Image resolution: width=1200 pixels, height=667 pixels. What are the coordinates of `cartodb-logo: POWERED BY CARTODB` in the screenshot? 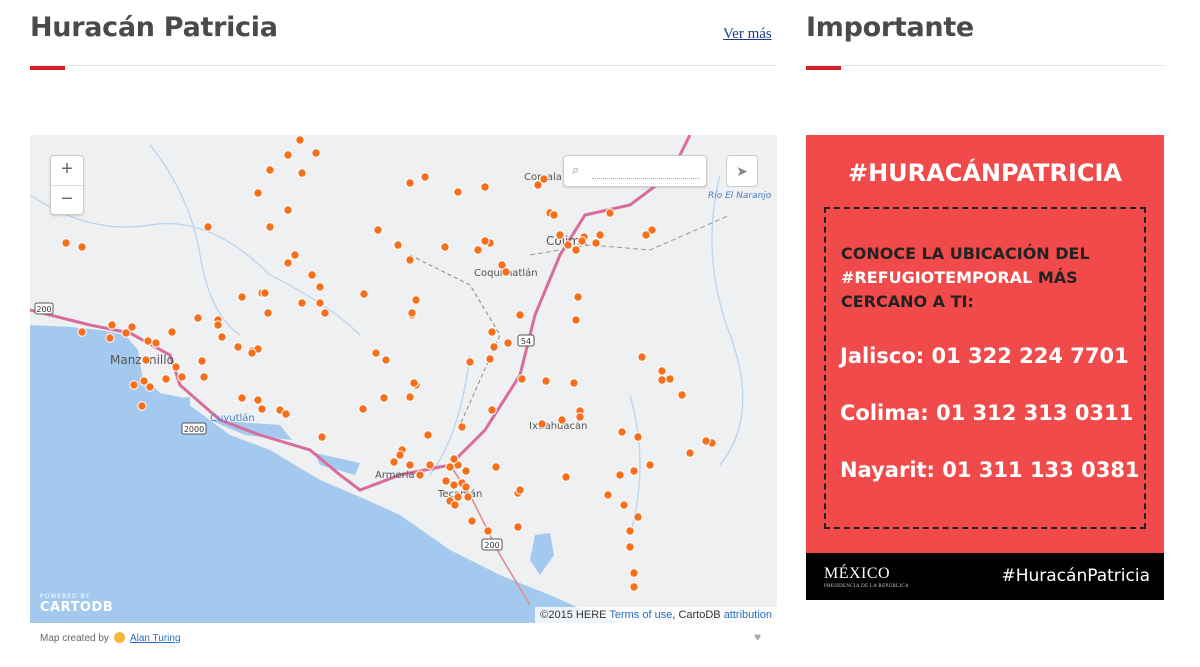 It's located at (76, 604).